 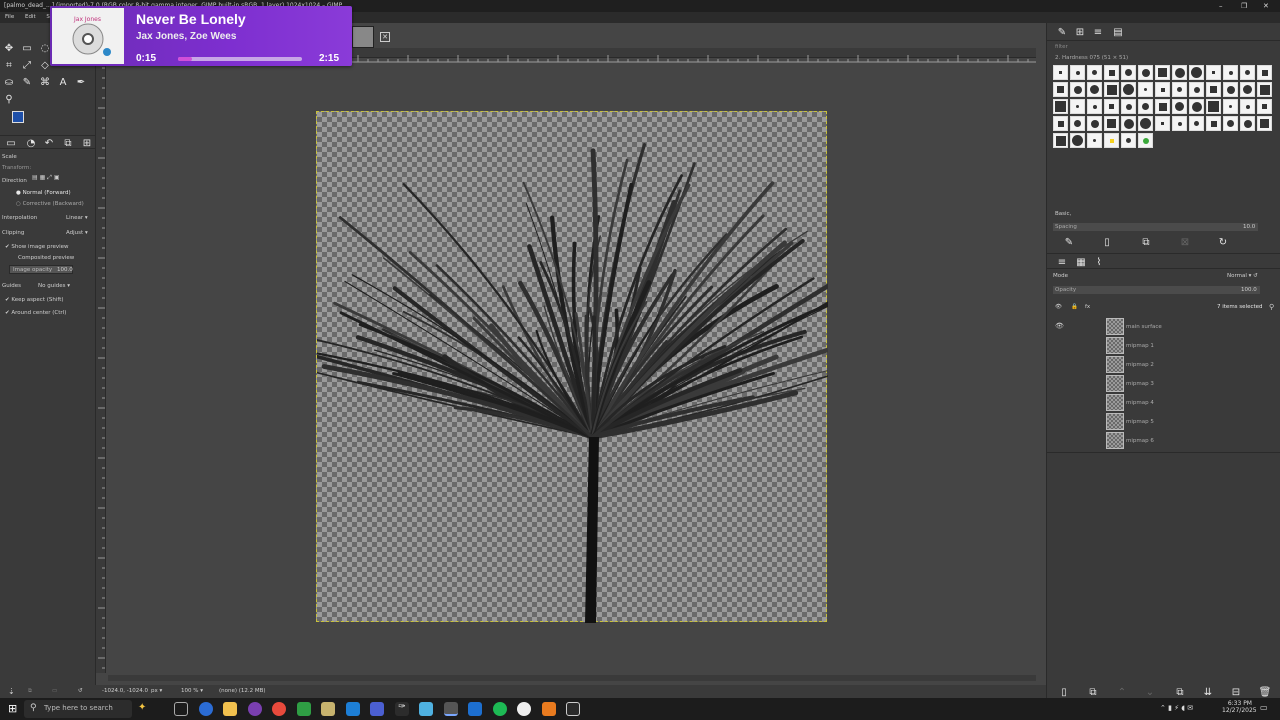 I want to click on brush-filter-input: filter, so click(x=1061, y=47).